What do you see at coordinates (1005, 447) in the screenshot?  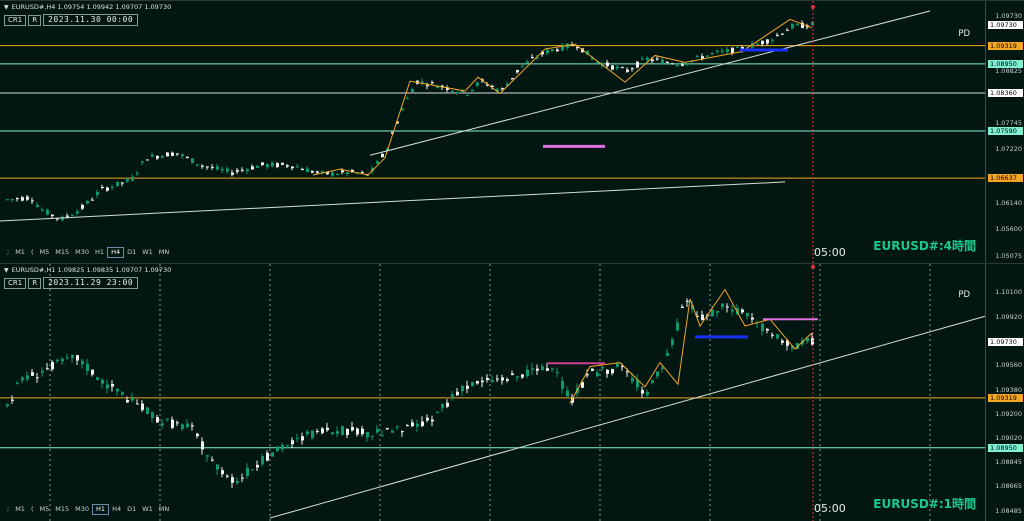 I see `price-level-label-cyan: 1.08950` at bounding box center [1005, 447].